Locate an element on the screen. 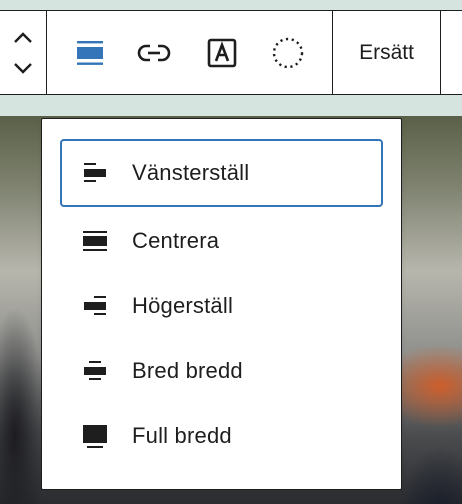 The height and width of the screenshot is (504, 462). menu-item-label: Högerställ is located at coordinates (183, 305).